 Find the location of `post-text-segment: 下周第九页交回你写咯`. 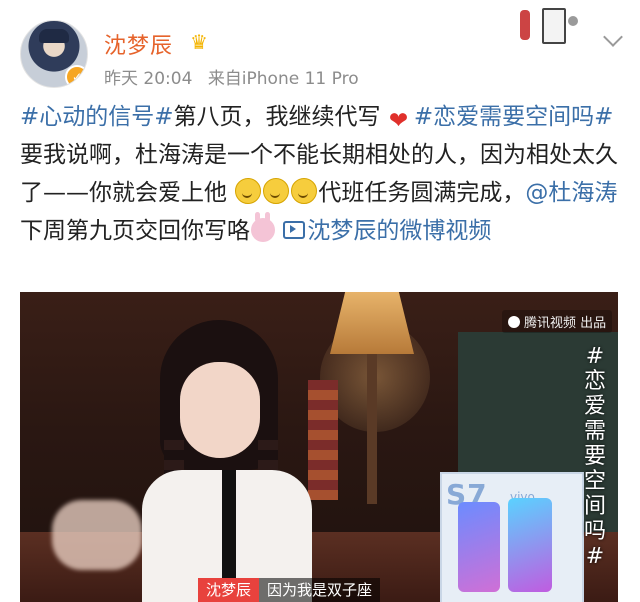

post-text-segment: 下周第九页交回你写咯 is located at coordinates (135, 231).